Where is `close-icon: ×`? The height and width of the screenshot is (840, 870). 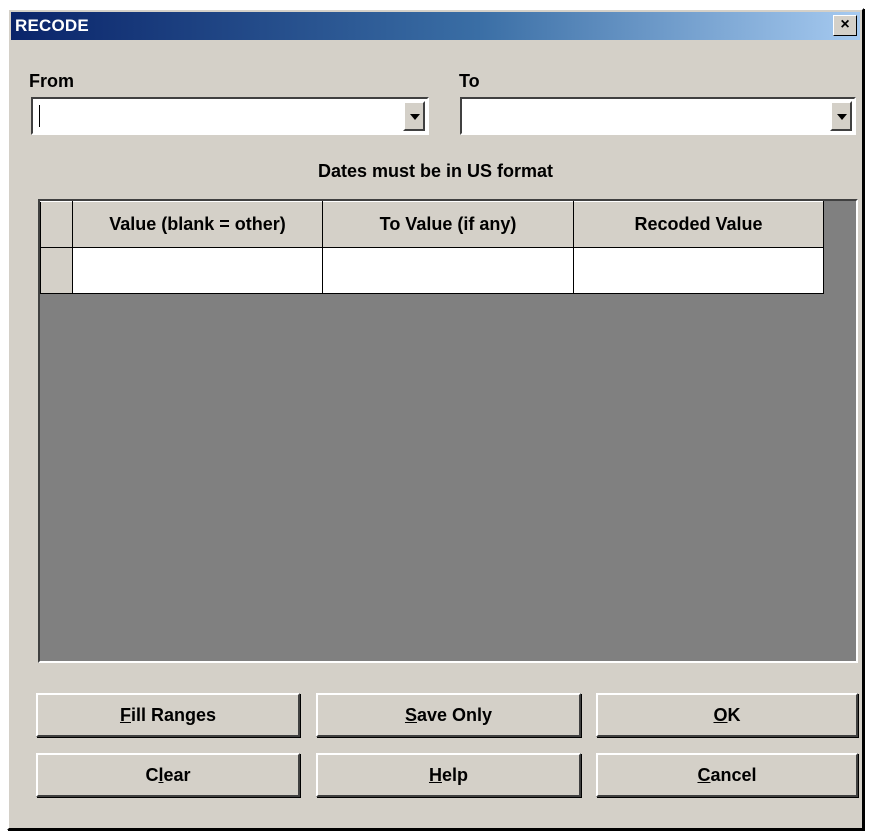 close-icon: × is located at coordinates (845, 24).